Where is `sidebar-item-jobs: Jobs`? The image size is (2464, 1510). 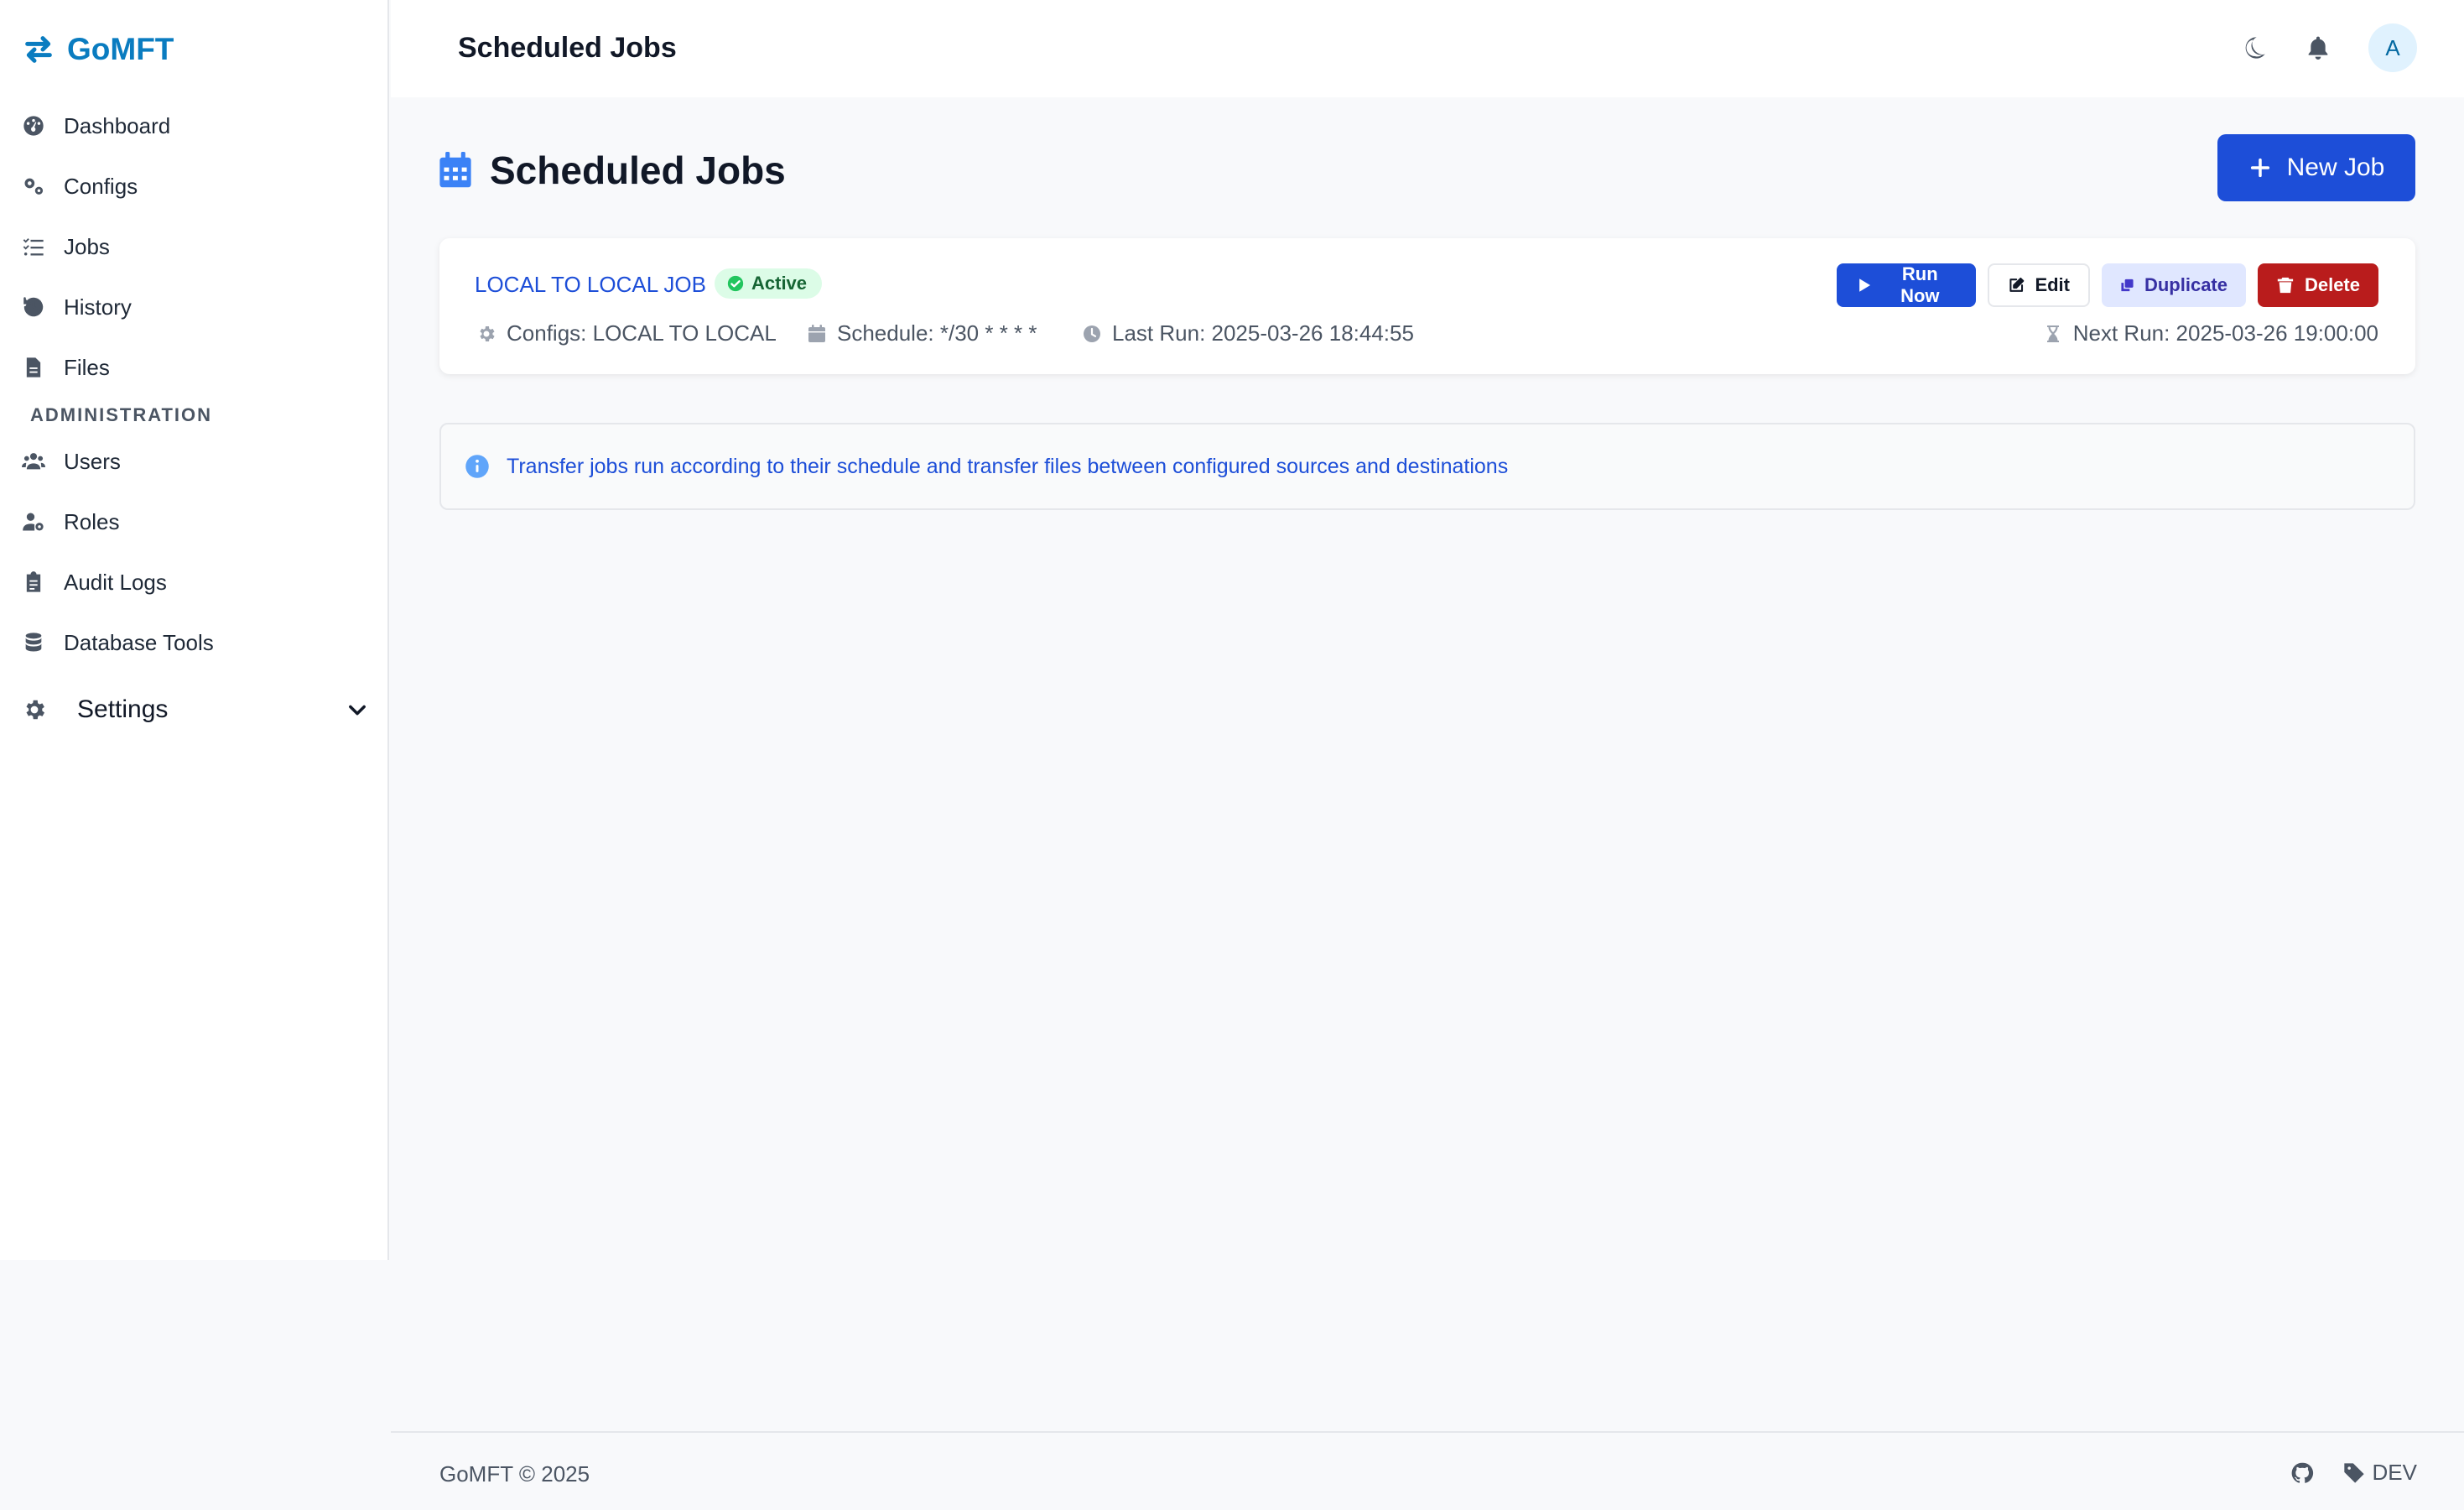 sidebar-item-jobs: Jobs is located at coordinates (66, 246).